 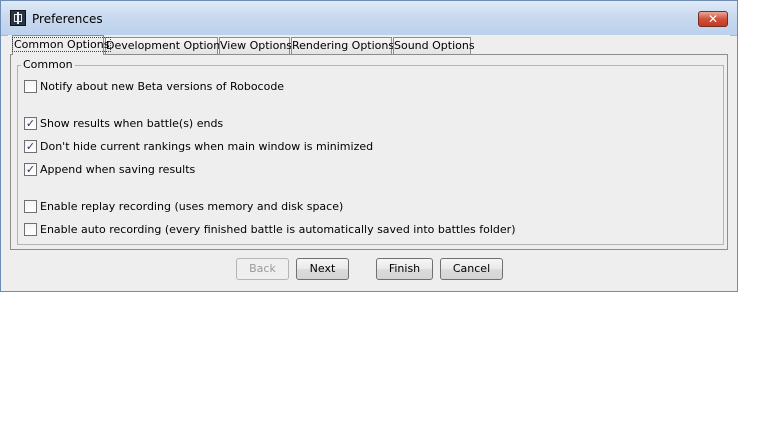 I want to click on auto-recording-checkbox, so click(x=30, y=229).